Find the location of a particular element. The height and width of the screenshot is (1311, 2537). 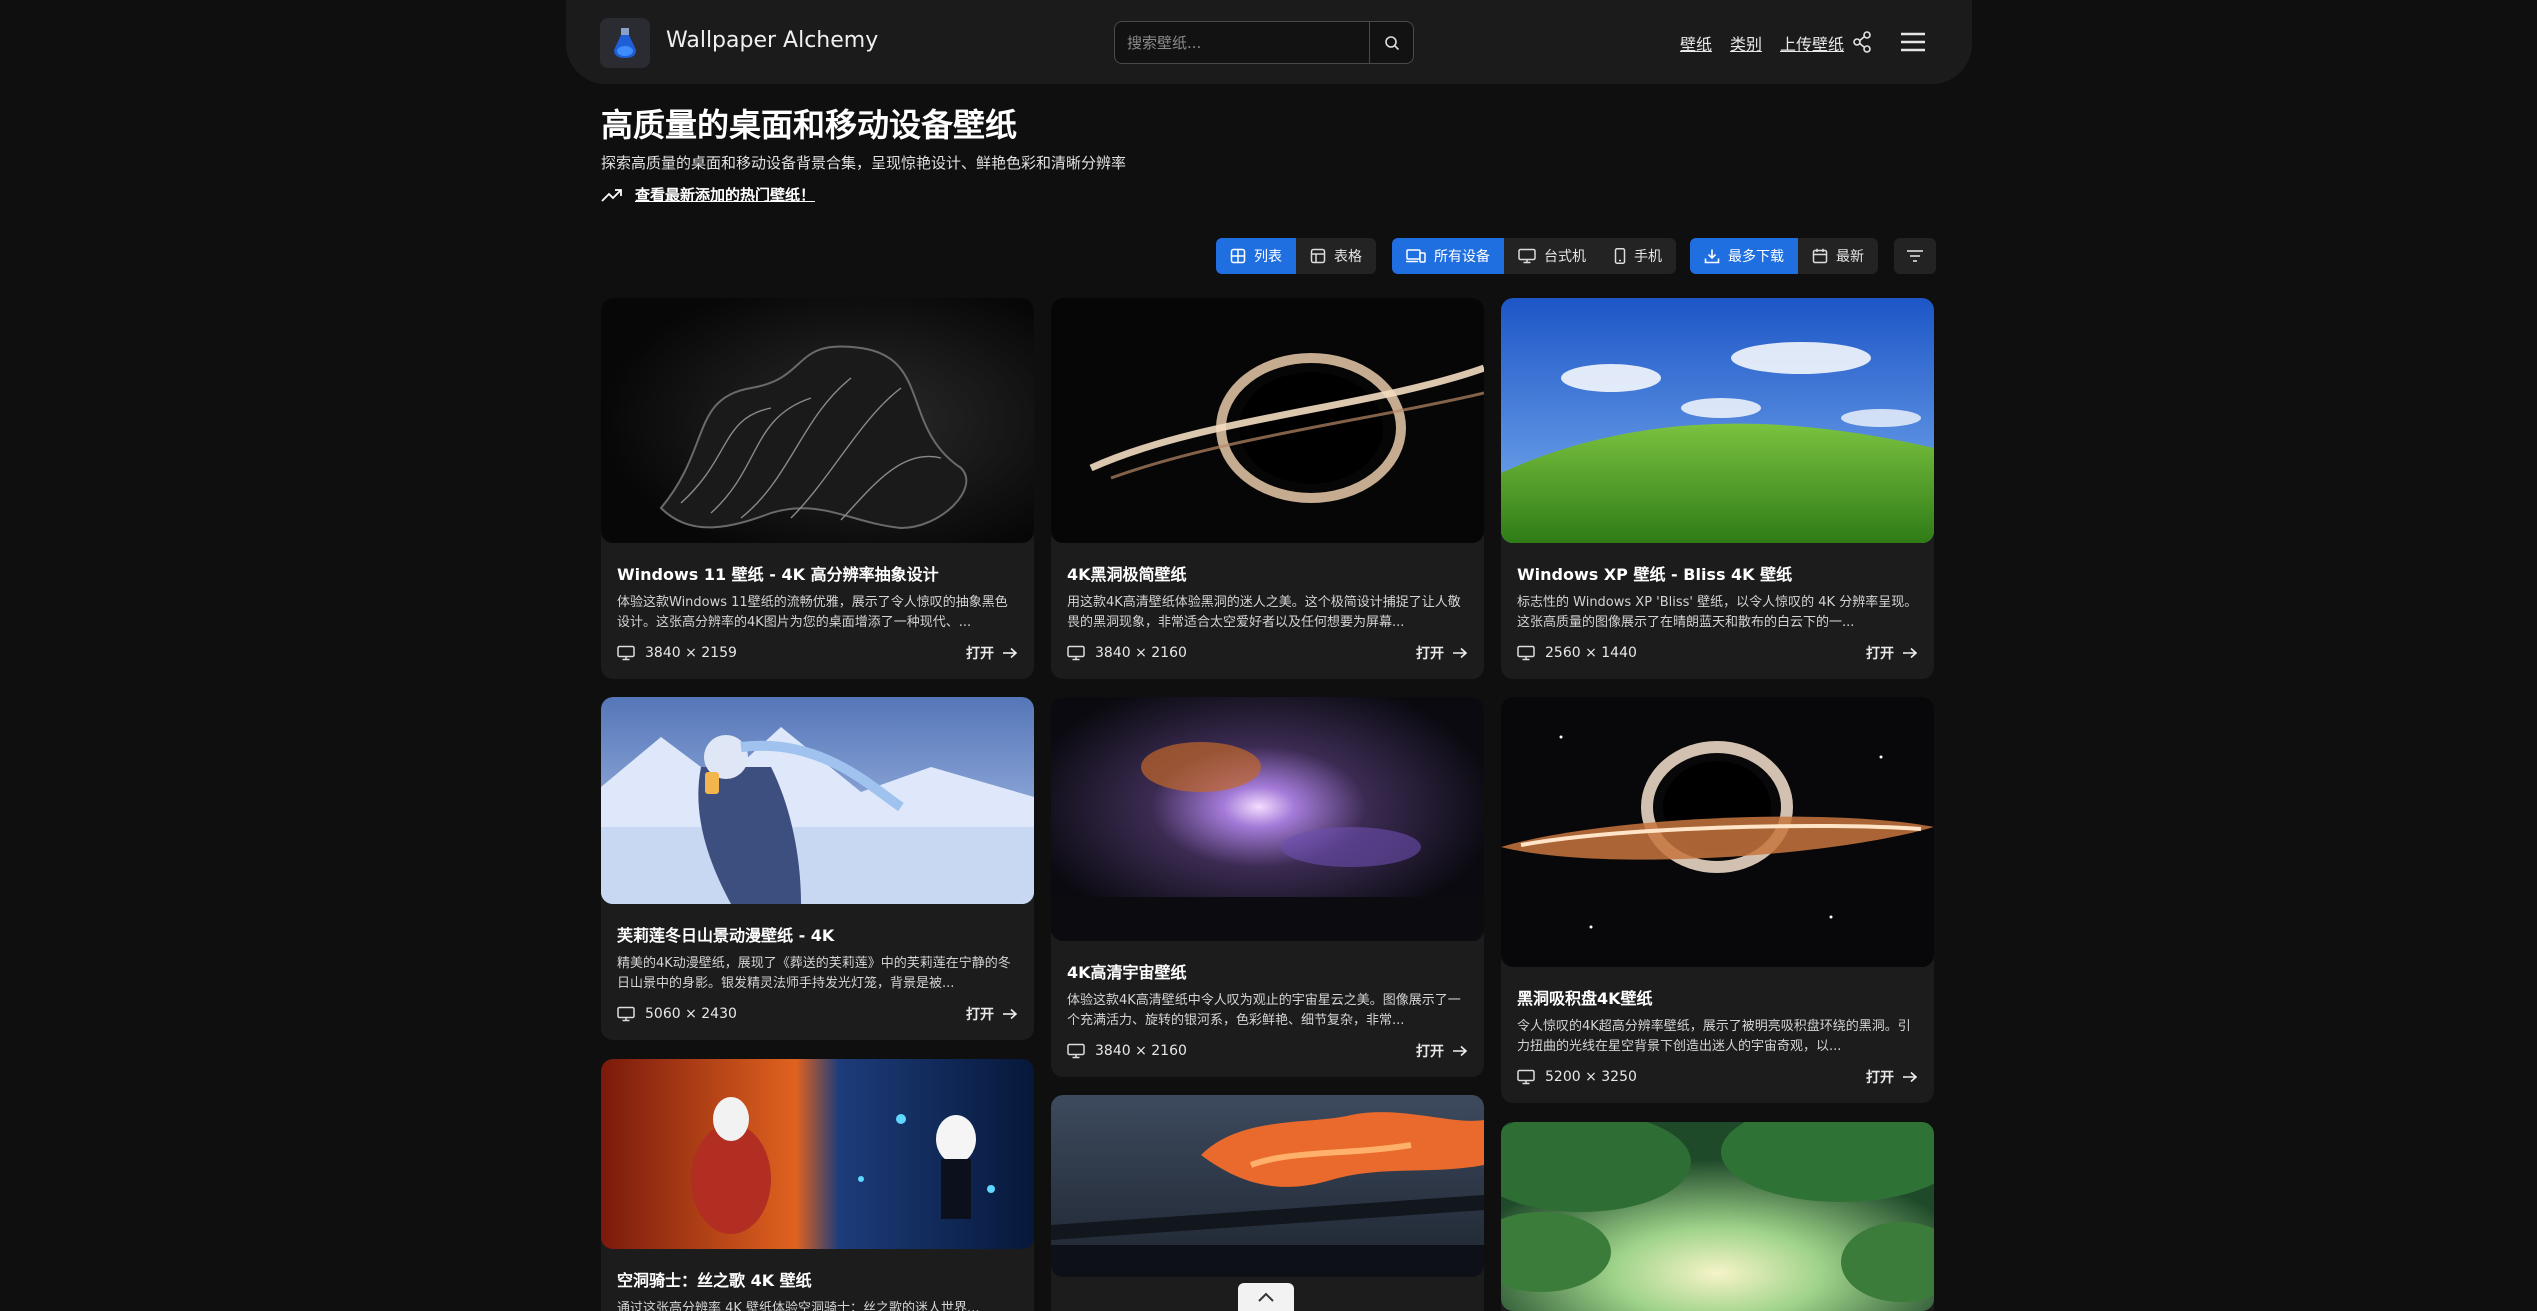

device-all-button: 所有设备 is located at coordinates (1448, 256).